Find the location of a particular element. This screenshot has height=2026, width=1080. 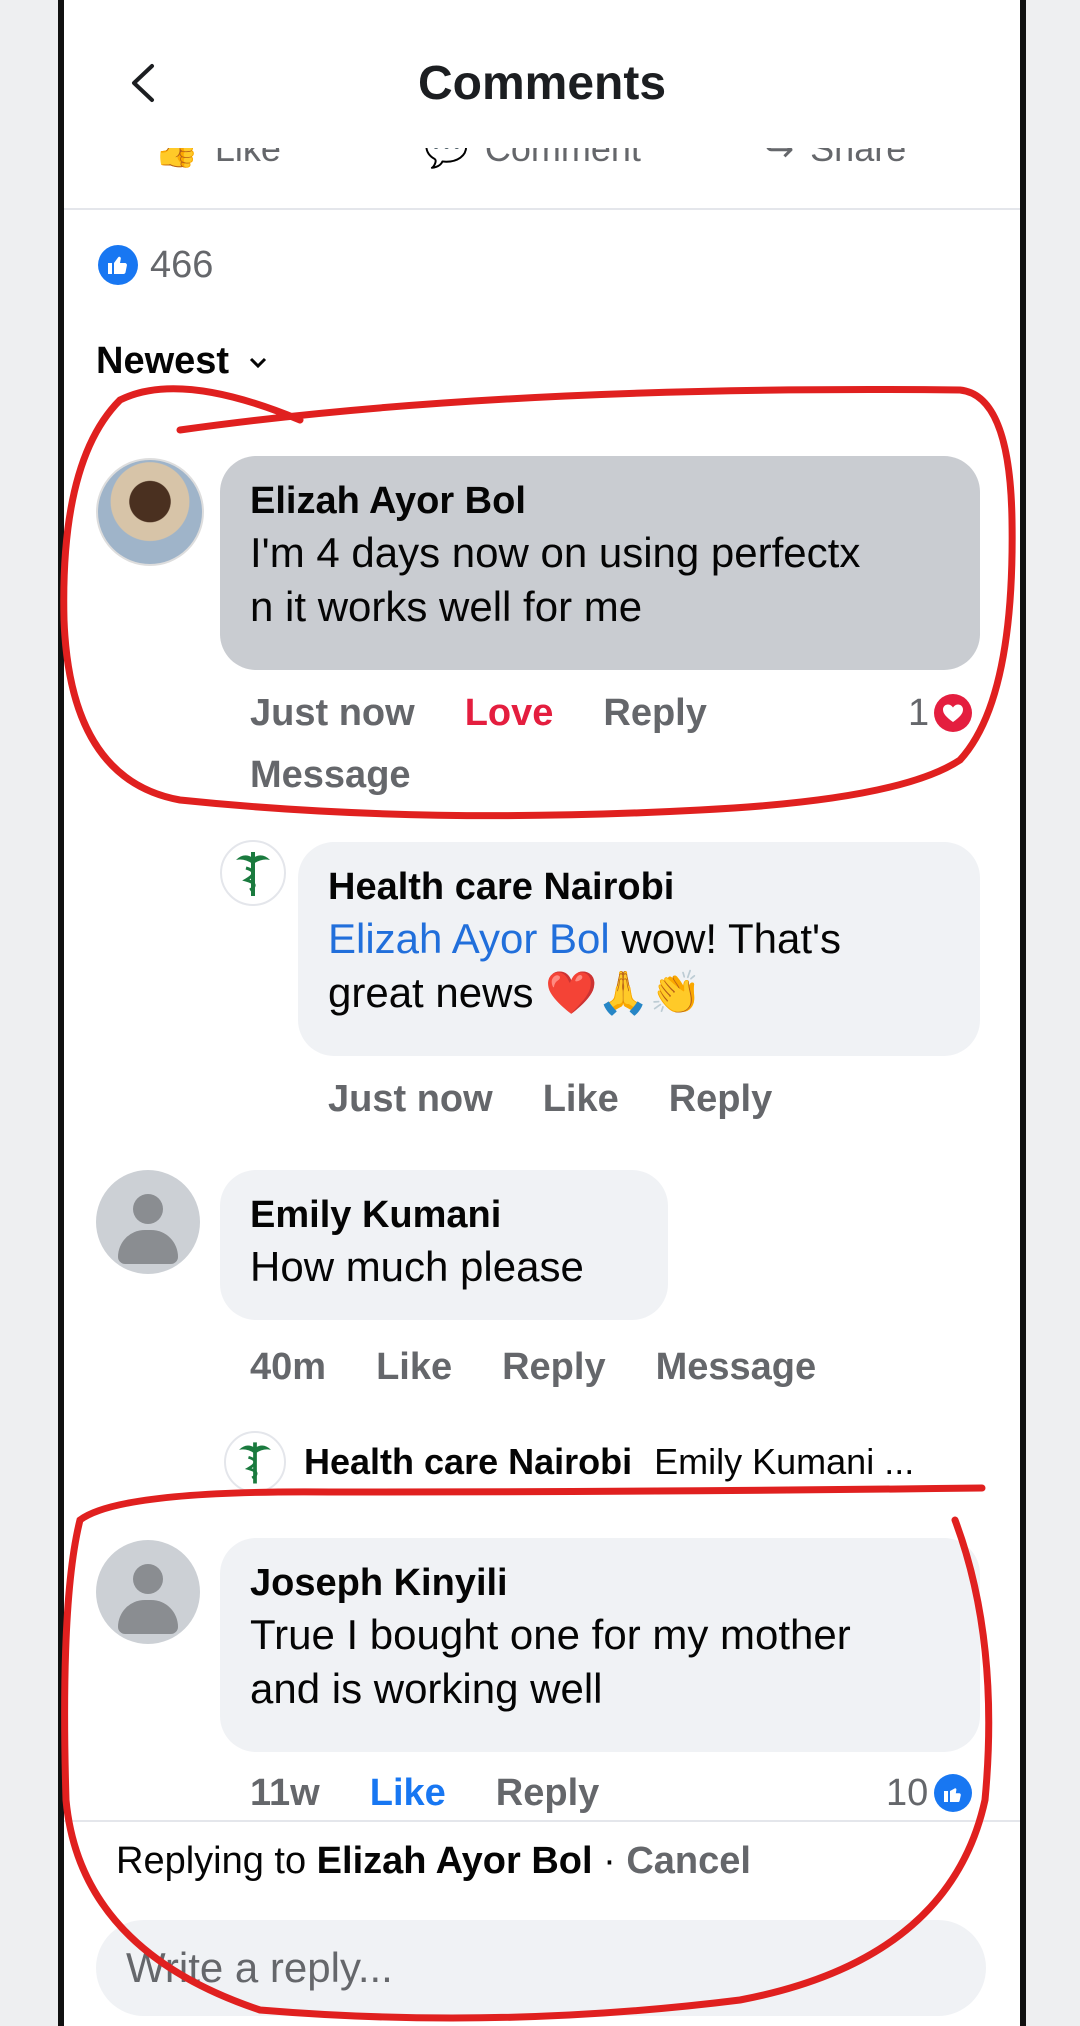

comment-actions: Just now Like Reply is located at coordinates (575, 1099).